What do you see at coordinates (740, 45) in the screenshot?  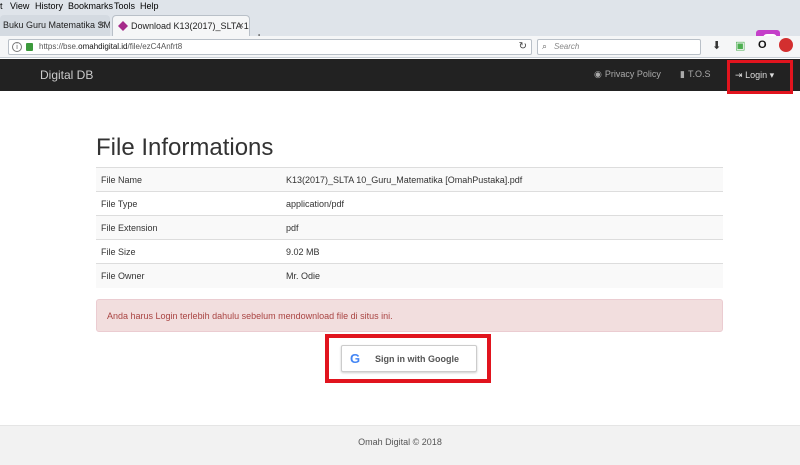 I see `shield-icon: ▣` at bounding box center [740, 45].